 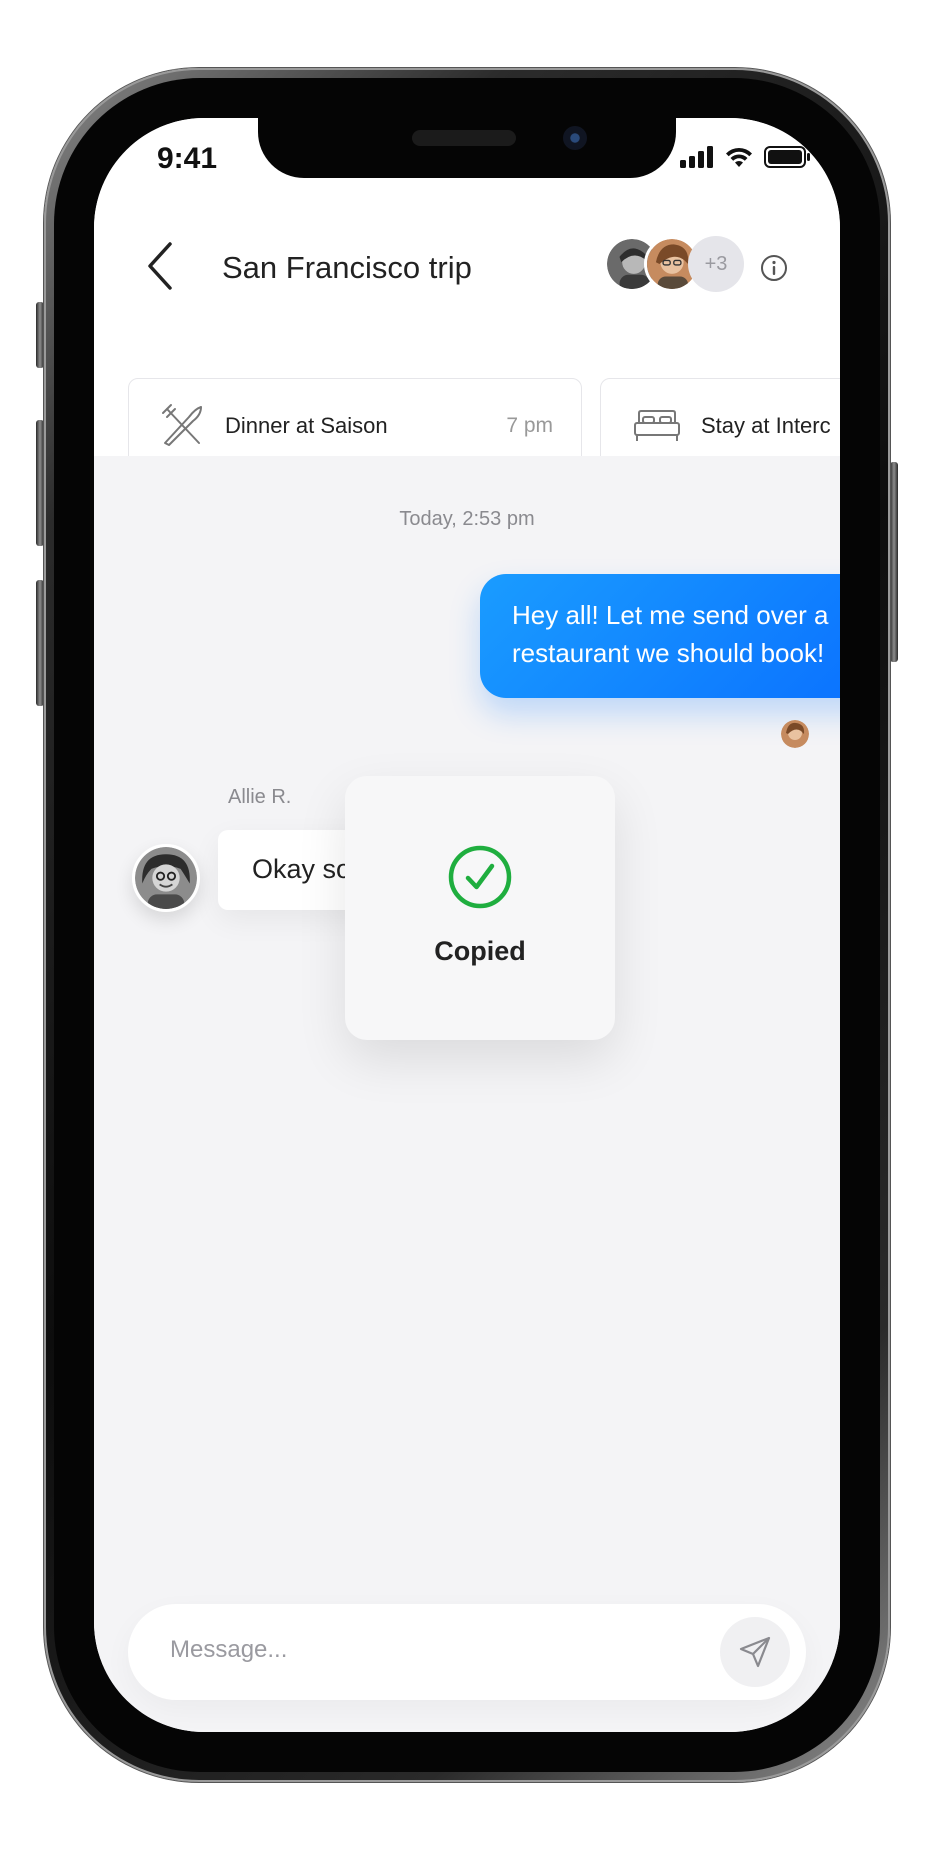 I want to click on copied-toast: Copied, so click(x=480, y=908).